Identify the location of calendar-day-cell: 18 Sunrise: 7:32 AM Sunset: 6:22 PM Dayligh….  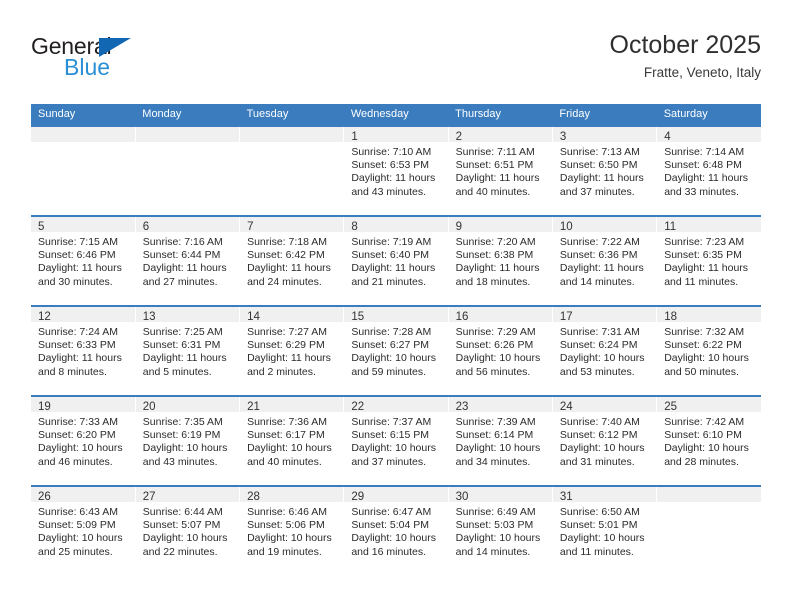
(708, 350).